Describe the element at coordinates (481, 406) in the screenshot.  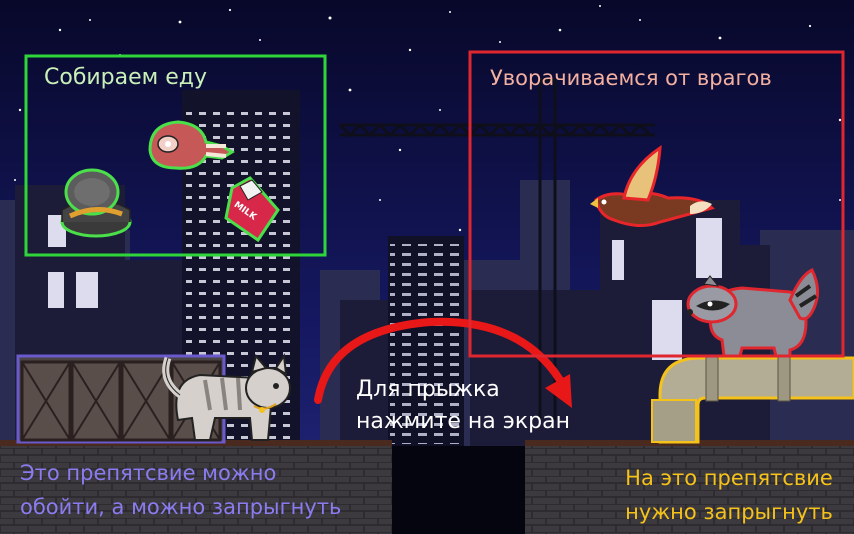
I see `jump-instruction: Для прыжка нажмите на экран` at that location.